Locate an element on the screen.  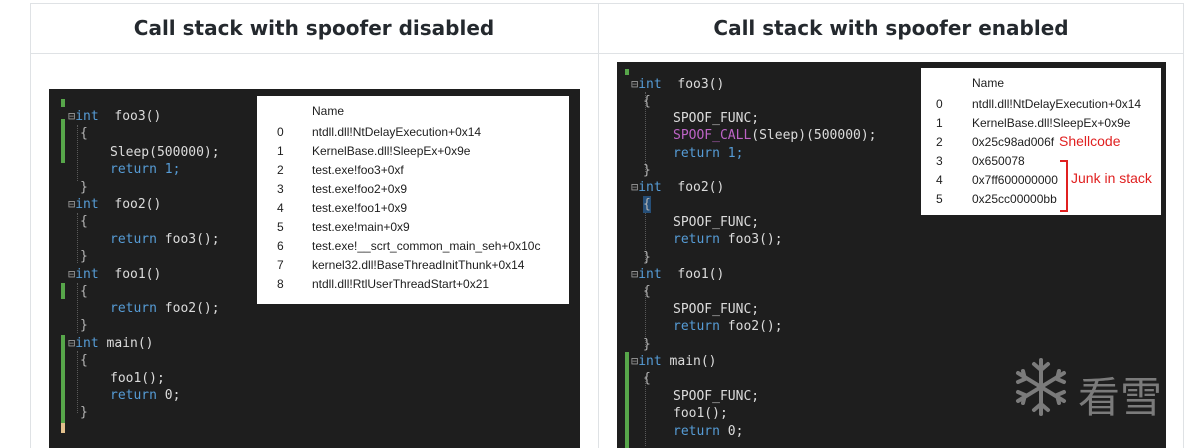
call-stack-row: 5 0x25cc00000bb is located at coordinates (1041, 199).